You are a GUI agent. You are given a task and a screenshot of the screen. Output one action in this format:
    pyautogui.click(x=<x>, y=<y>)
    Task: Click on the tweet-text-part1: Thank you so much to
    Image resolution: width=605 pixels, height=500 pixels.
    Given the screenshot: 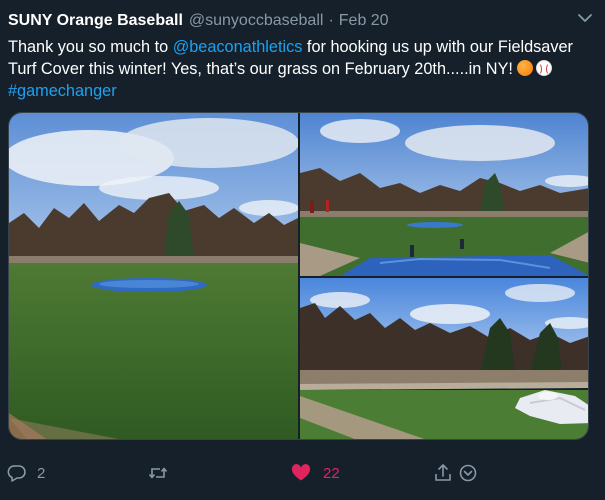 What is the action you would take?
    pyautogui.click(x=90, y=47)
    